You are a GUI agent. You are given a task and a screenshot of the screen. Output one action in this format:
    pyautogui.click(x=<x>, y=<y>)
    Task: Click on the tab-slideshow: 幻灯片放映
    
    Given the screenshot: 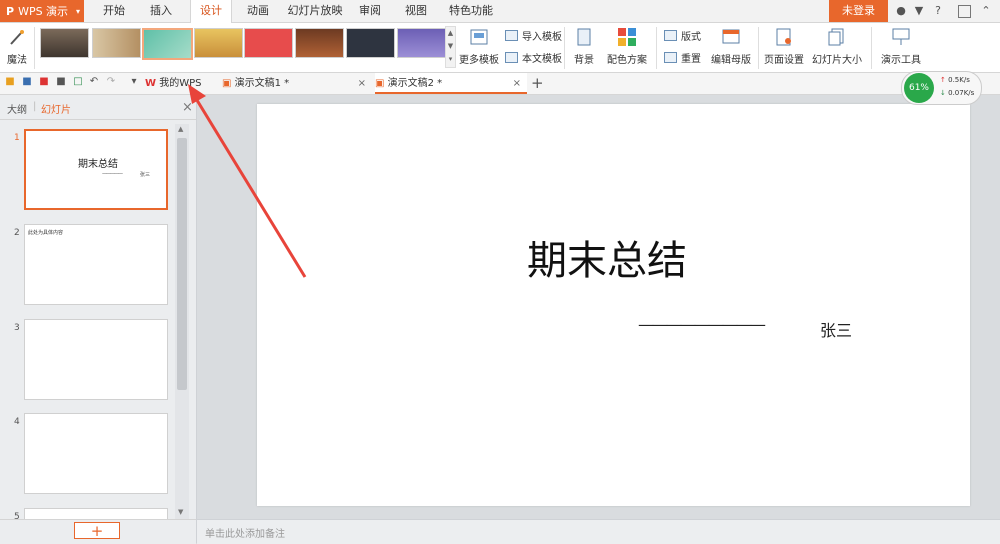 What is the action you would take?
    pyautogui.click(x=315, y=11)
    